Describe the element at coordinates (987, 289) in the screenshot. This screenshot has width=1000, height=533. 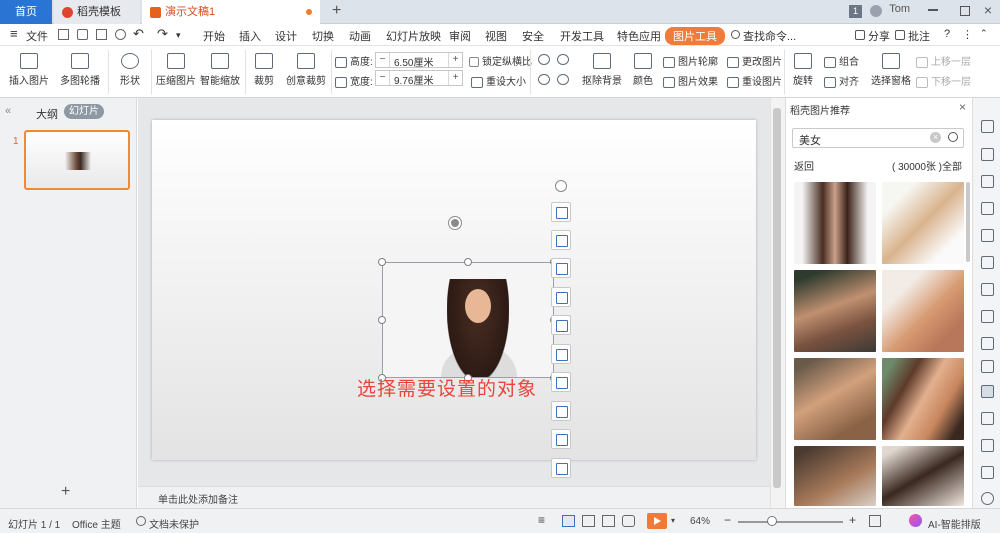
I see `adjust-icon` at that location.